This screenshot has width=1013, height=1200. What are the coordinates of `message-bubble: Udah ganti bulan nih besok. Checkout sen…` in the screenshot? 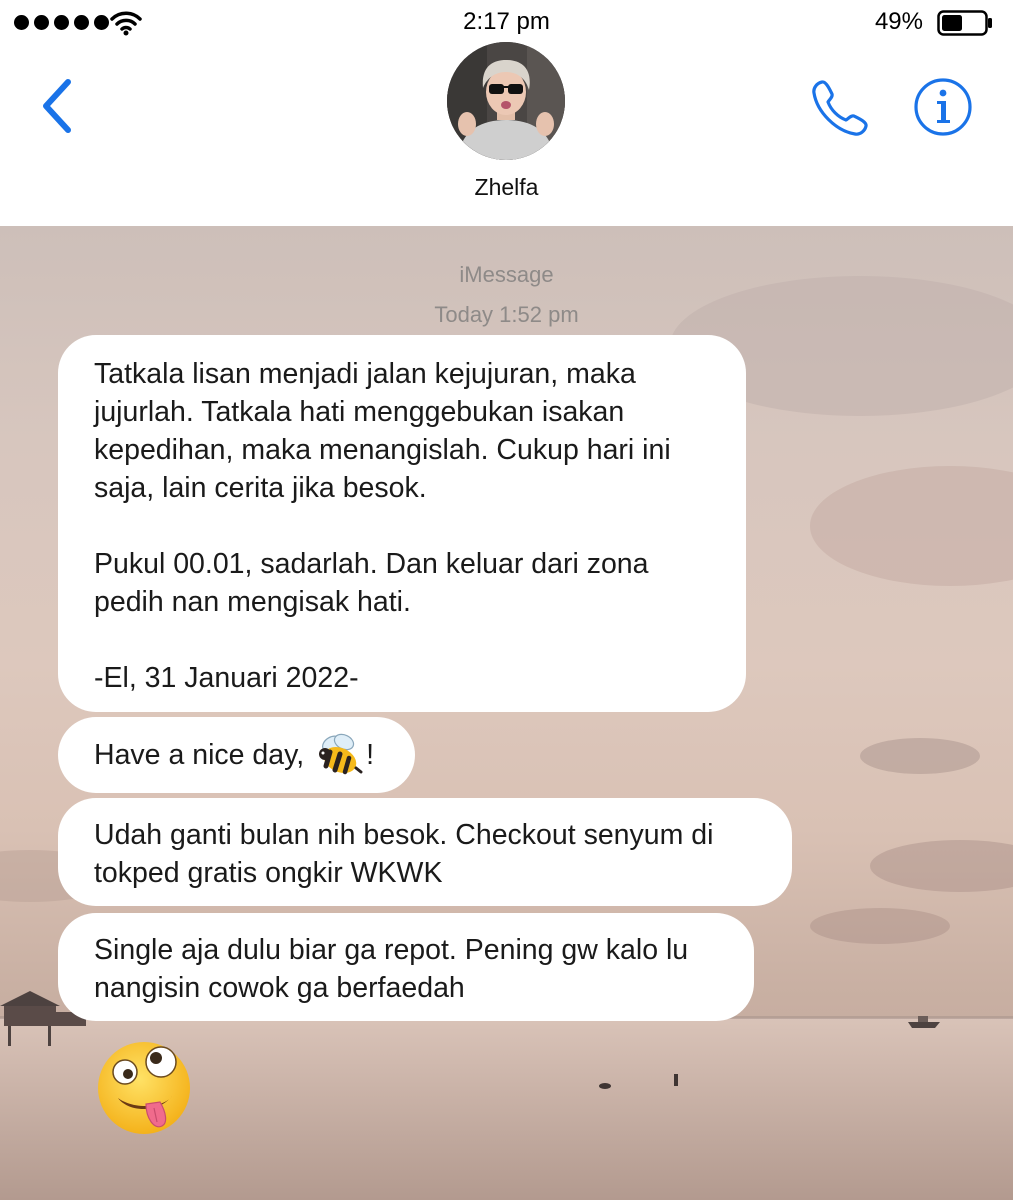 It's located at (425, 852).